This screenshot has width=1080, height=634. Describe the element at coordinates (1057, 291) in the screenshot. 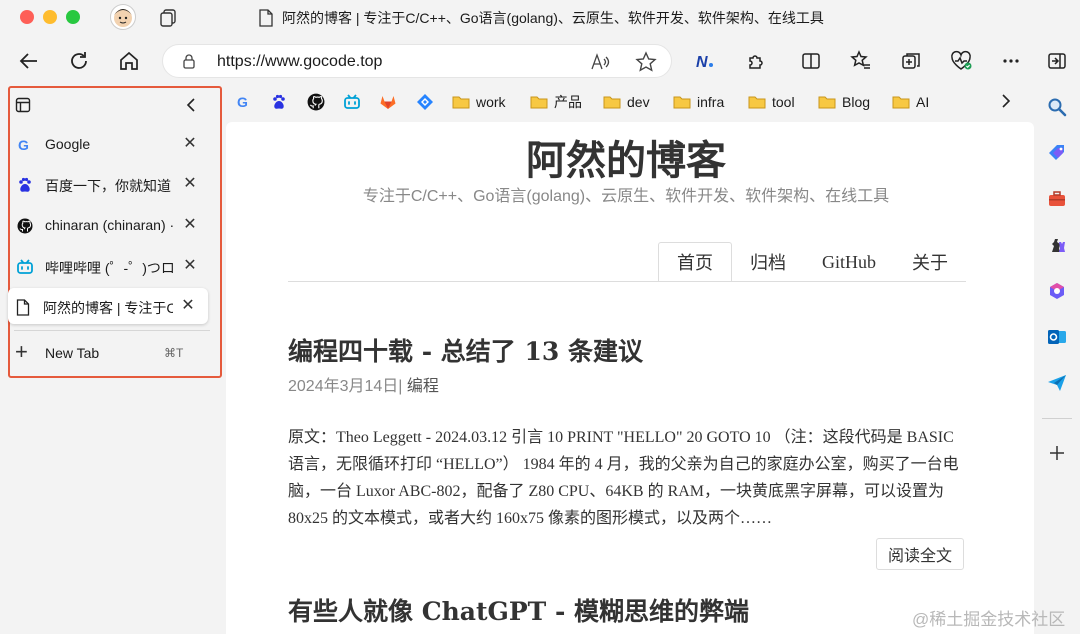

I see `microsoft-365-icon` at that location.